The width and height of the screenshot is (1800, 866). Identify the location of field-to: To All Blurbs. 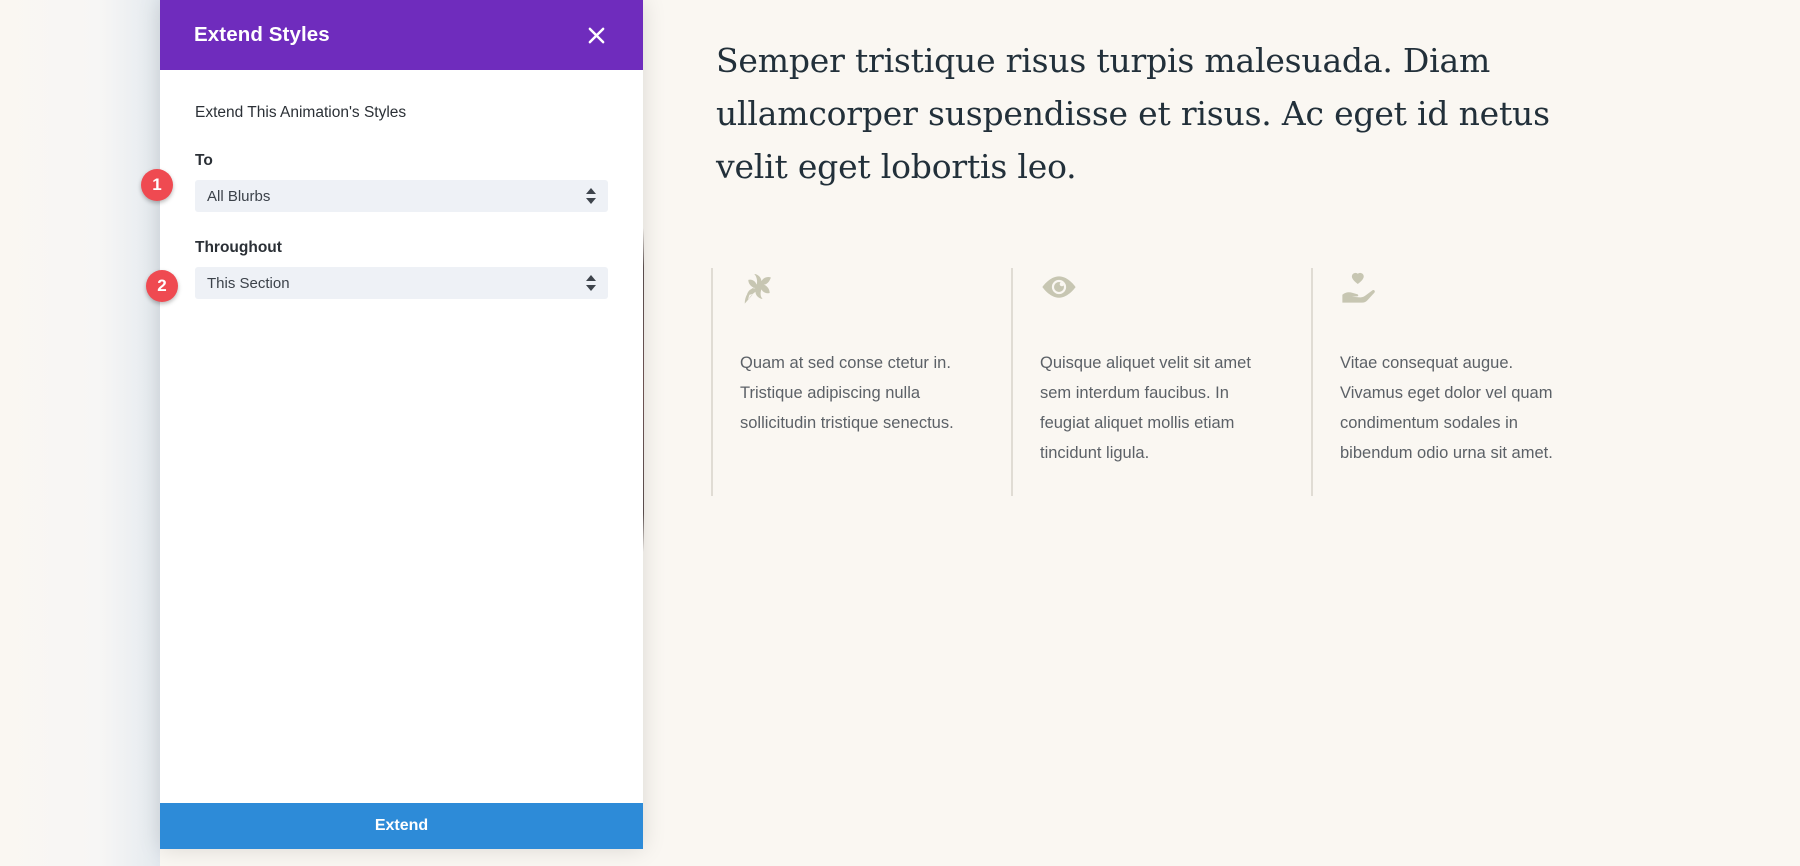
(401, 182).